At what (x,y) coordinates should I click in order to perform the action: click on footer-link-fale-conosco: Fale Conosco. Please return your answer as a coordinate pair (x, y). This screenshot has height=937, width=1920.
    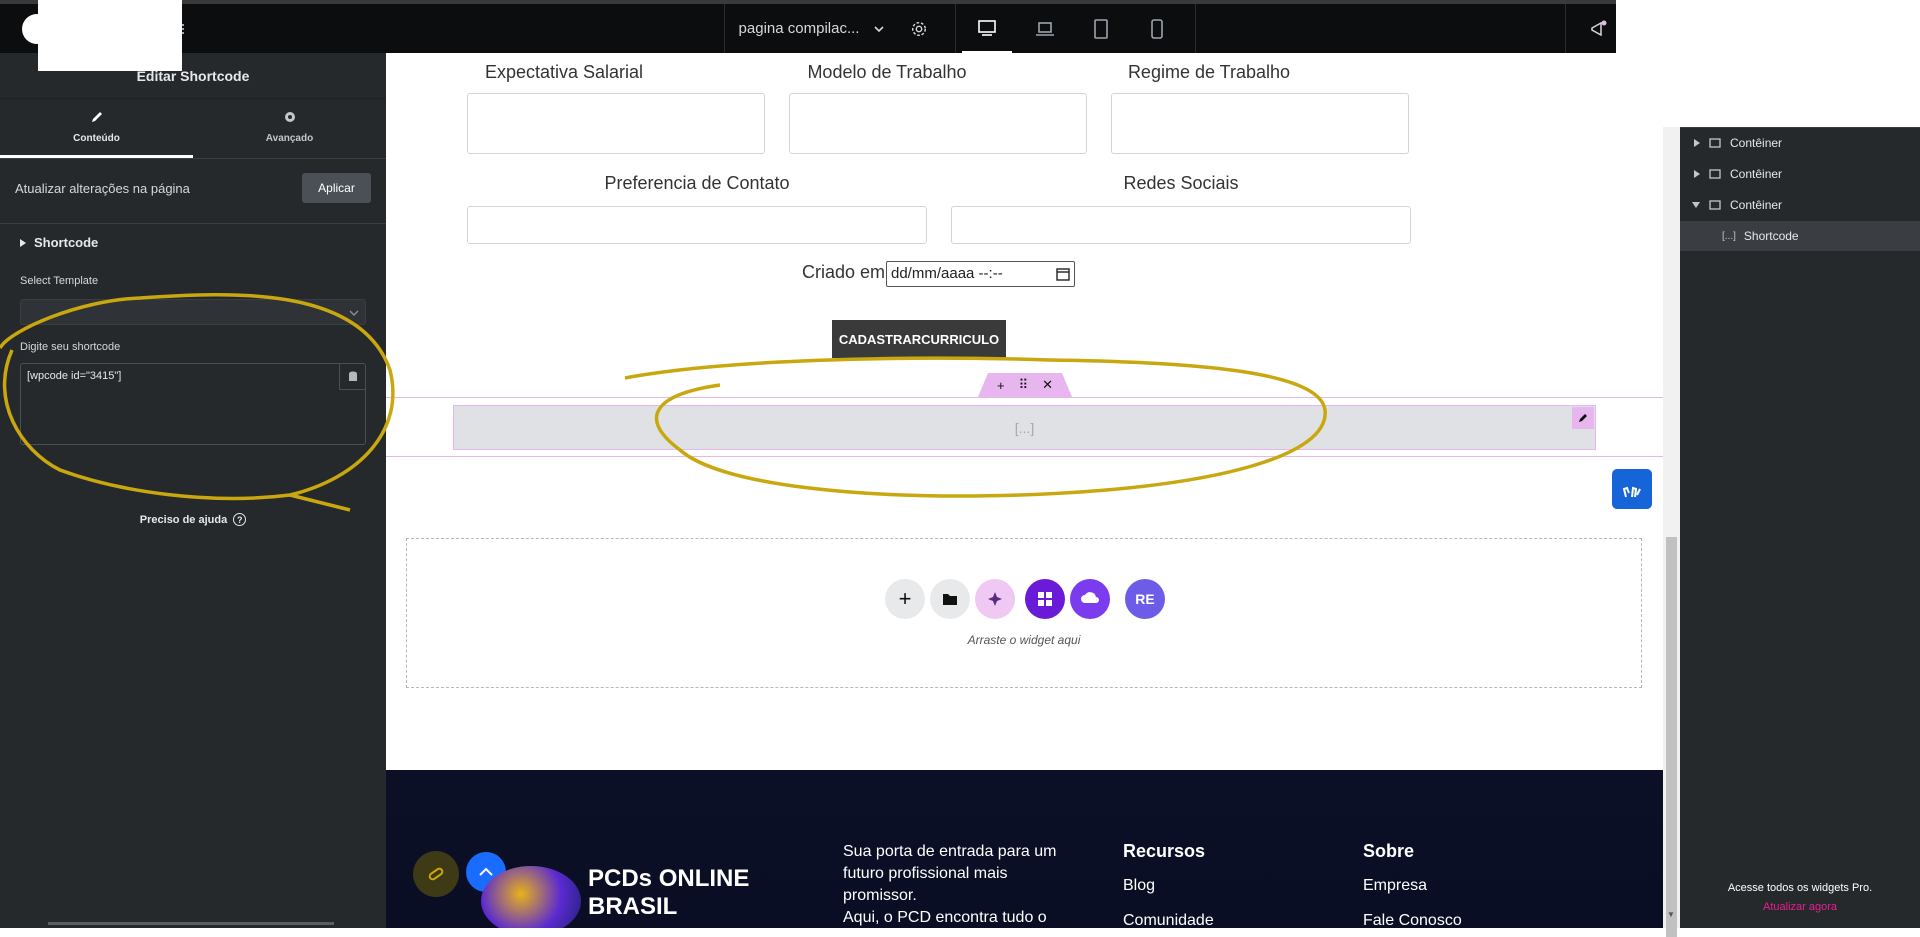
    Looking at the image, I should click on (1412, 920).